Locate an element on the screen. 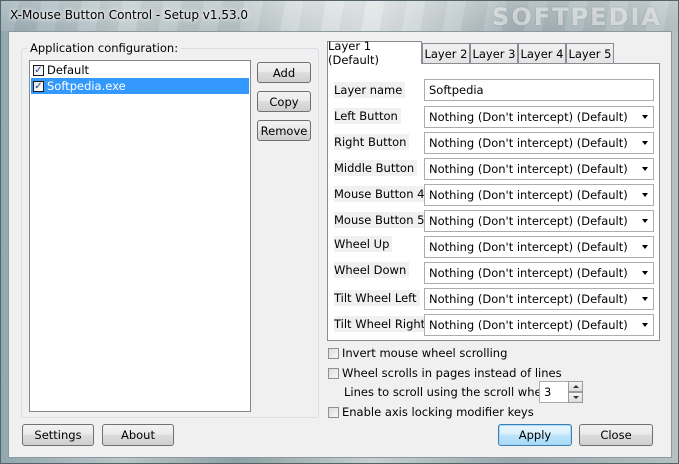  arrow-up-icon is located at coordinates (576, 386).